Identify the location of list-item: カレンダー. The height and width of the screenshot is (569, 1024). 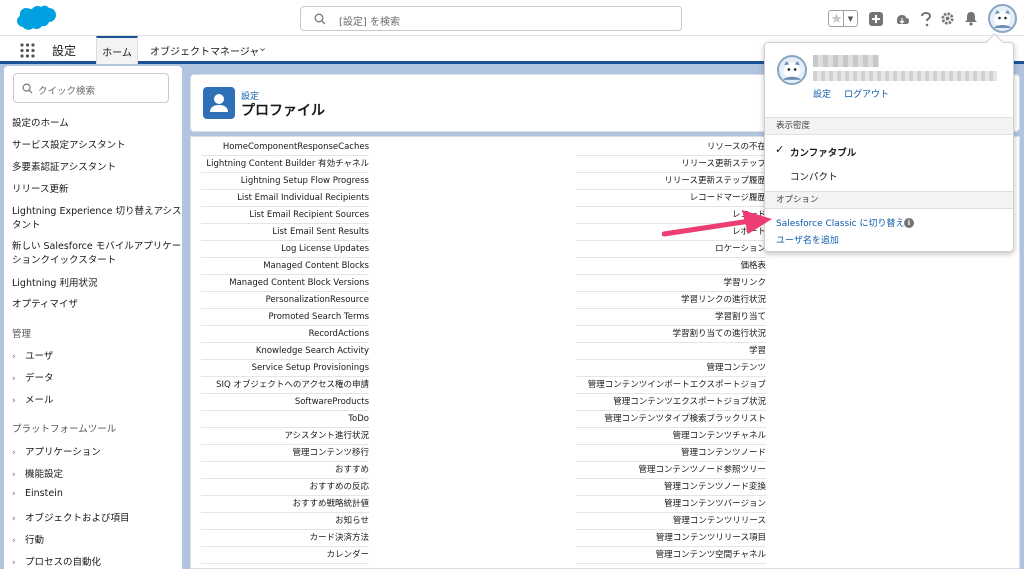
(285, 555).